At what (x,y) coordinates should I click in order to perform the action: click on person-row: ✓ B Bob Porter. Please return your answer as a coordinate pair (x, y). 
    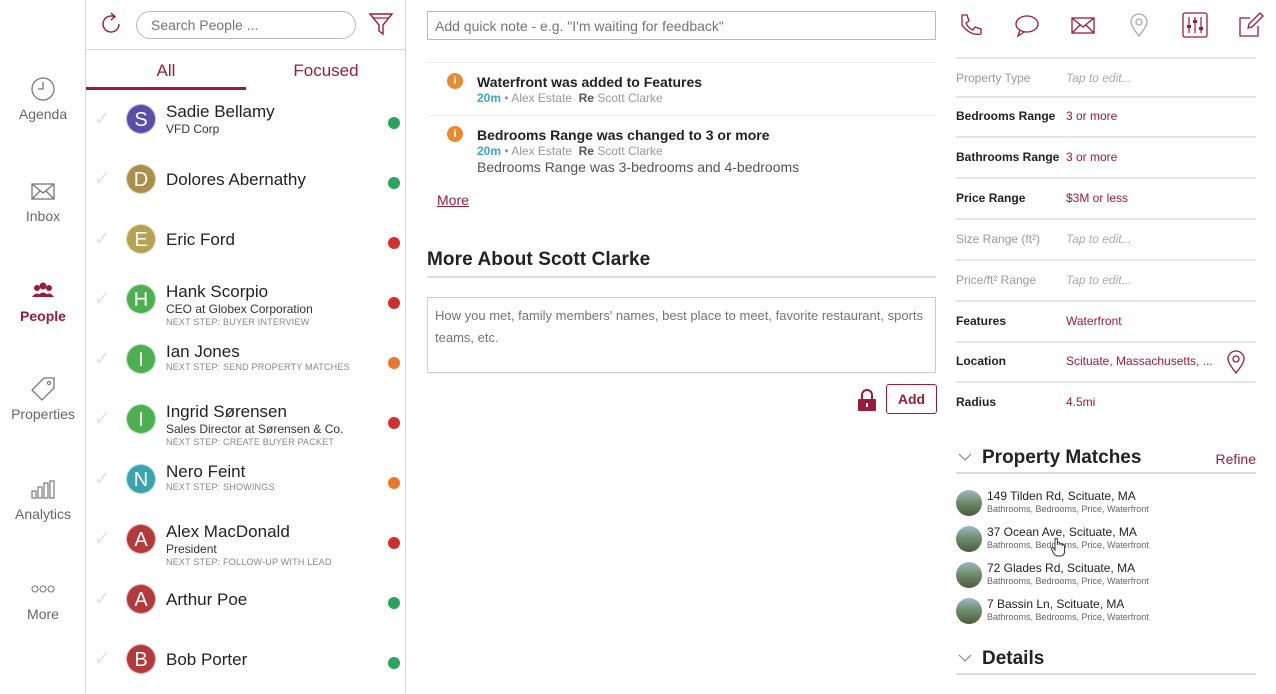
    Looking at the image, I should click on (246, 660).